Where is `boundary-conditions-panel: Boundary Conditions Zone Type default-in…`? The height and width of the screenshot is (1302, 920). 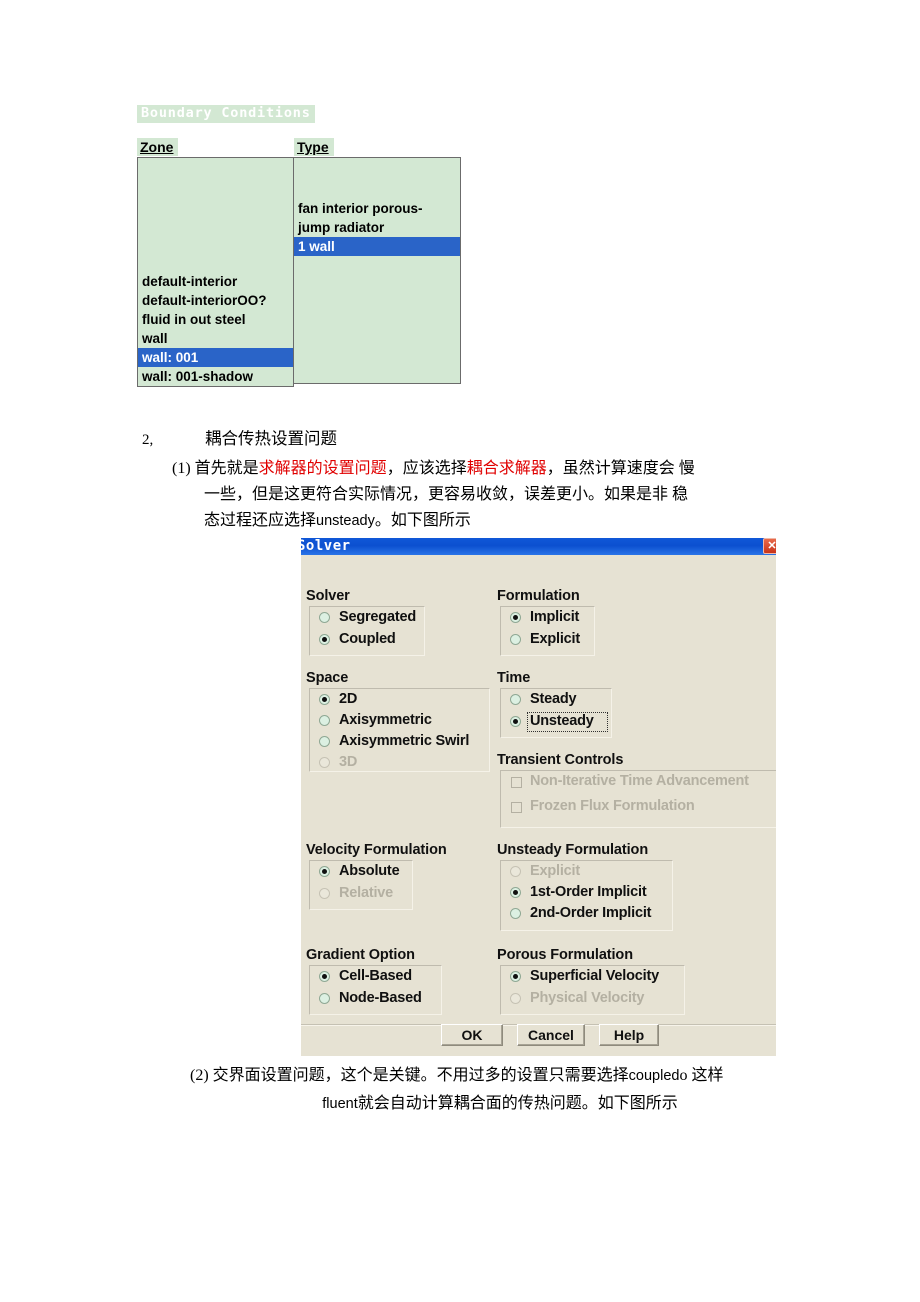
boundary-conditions-panel: Boundary Conditions Zone Type default-in… is located at coordinates (299, 245).